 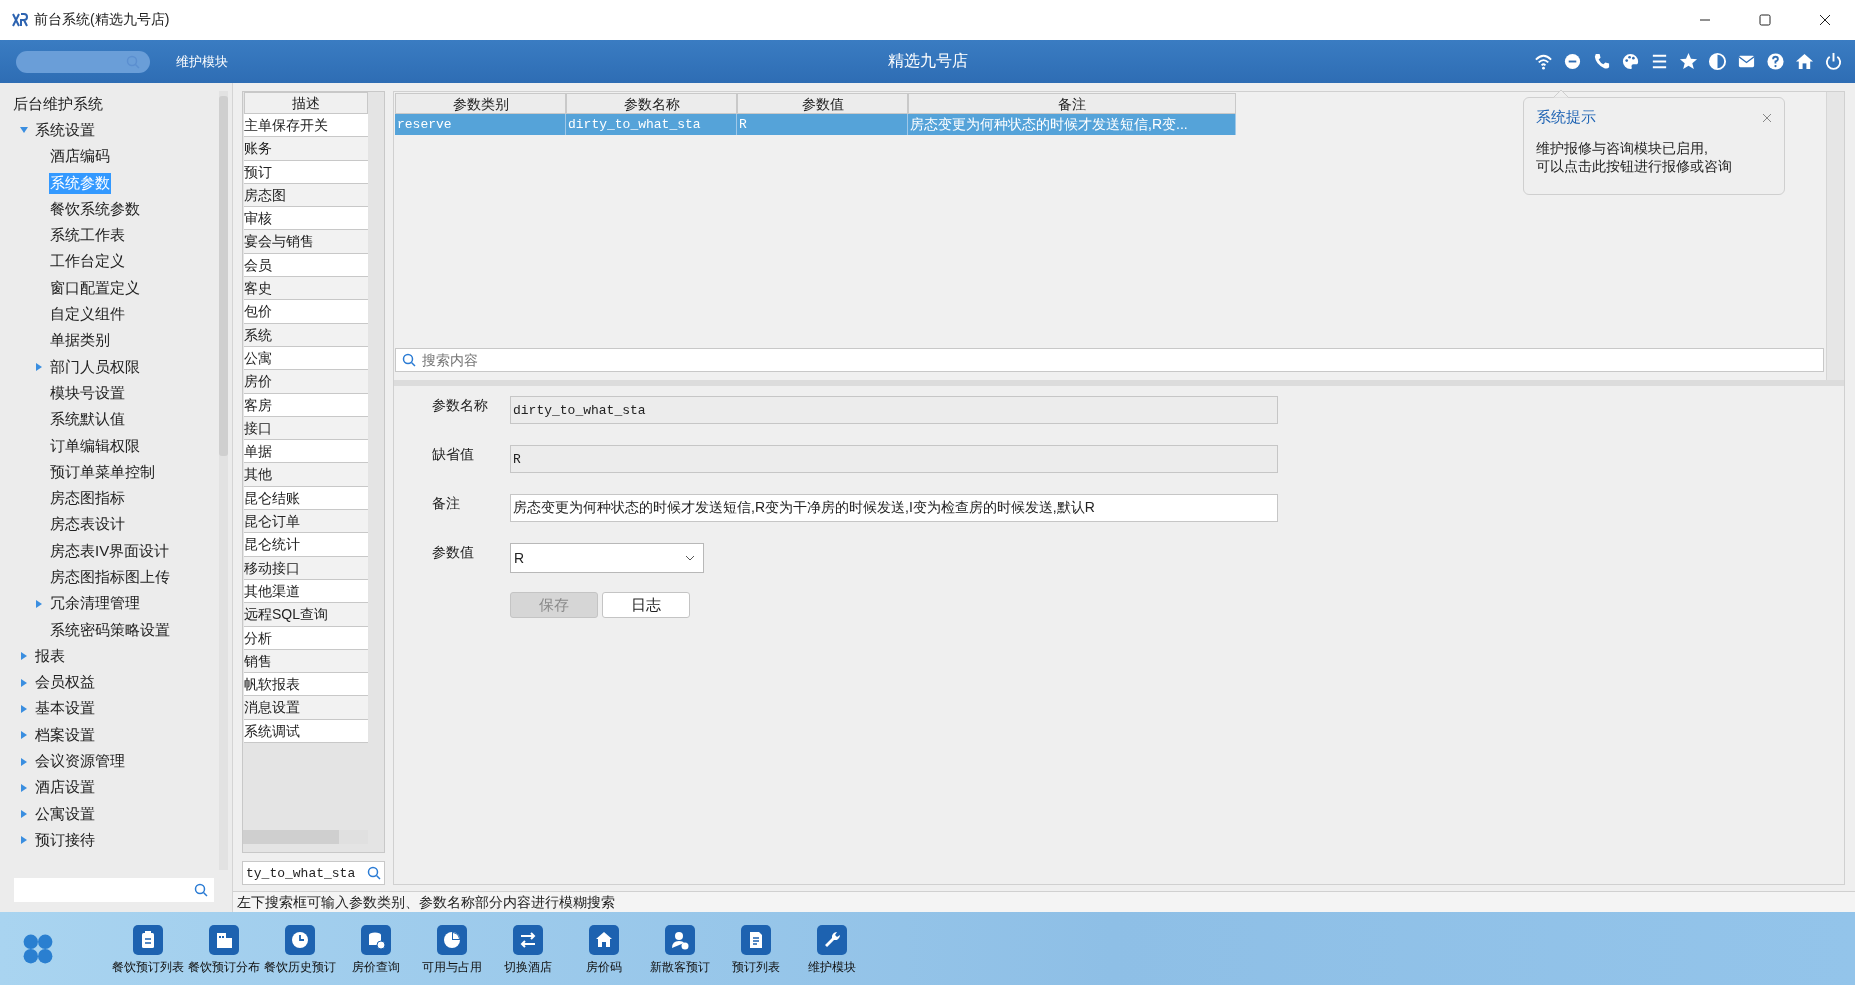 I want to click on category-item: 审核, so click(x=306, y=219).